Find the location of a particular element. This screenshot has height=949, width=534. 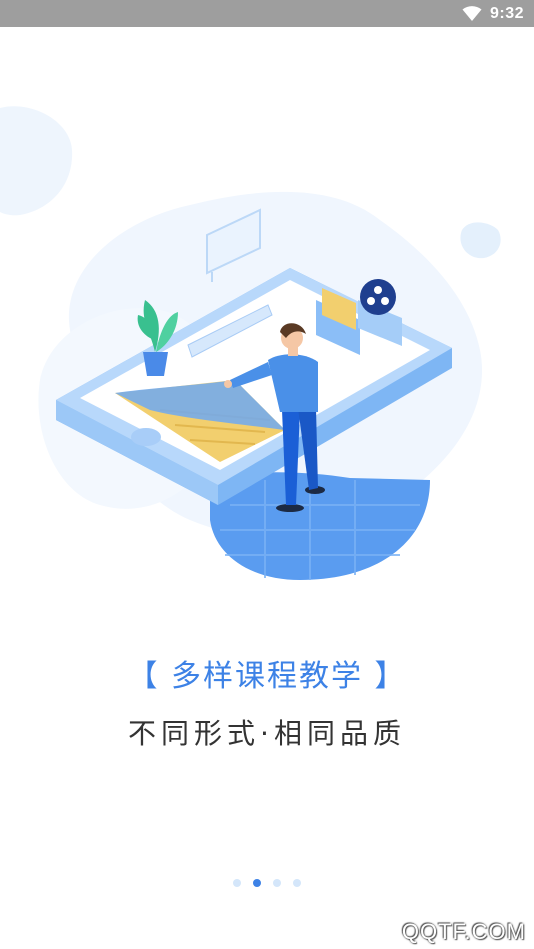

page-indicator is located at coordinates (267, 883).